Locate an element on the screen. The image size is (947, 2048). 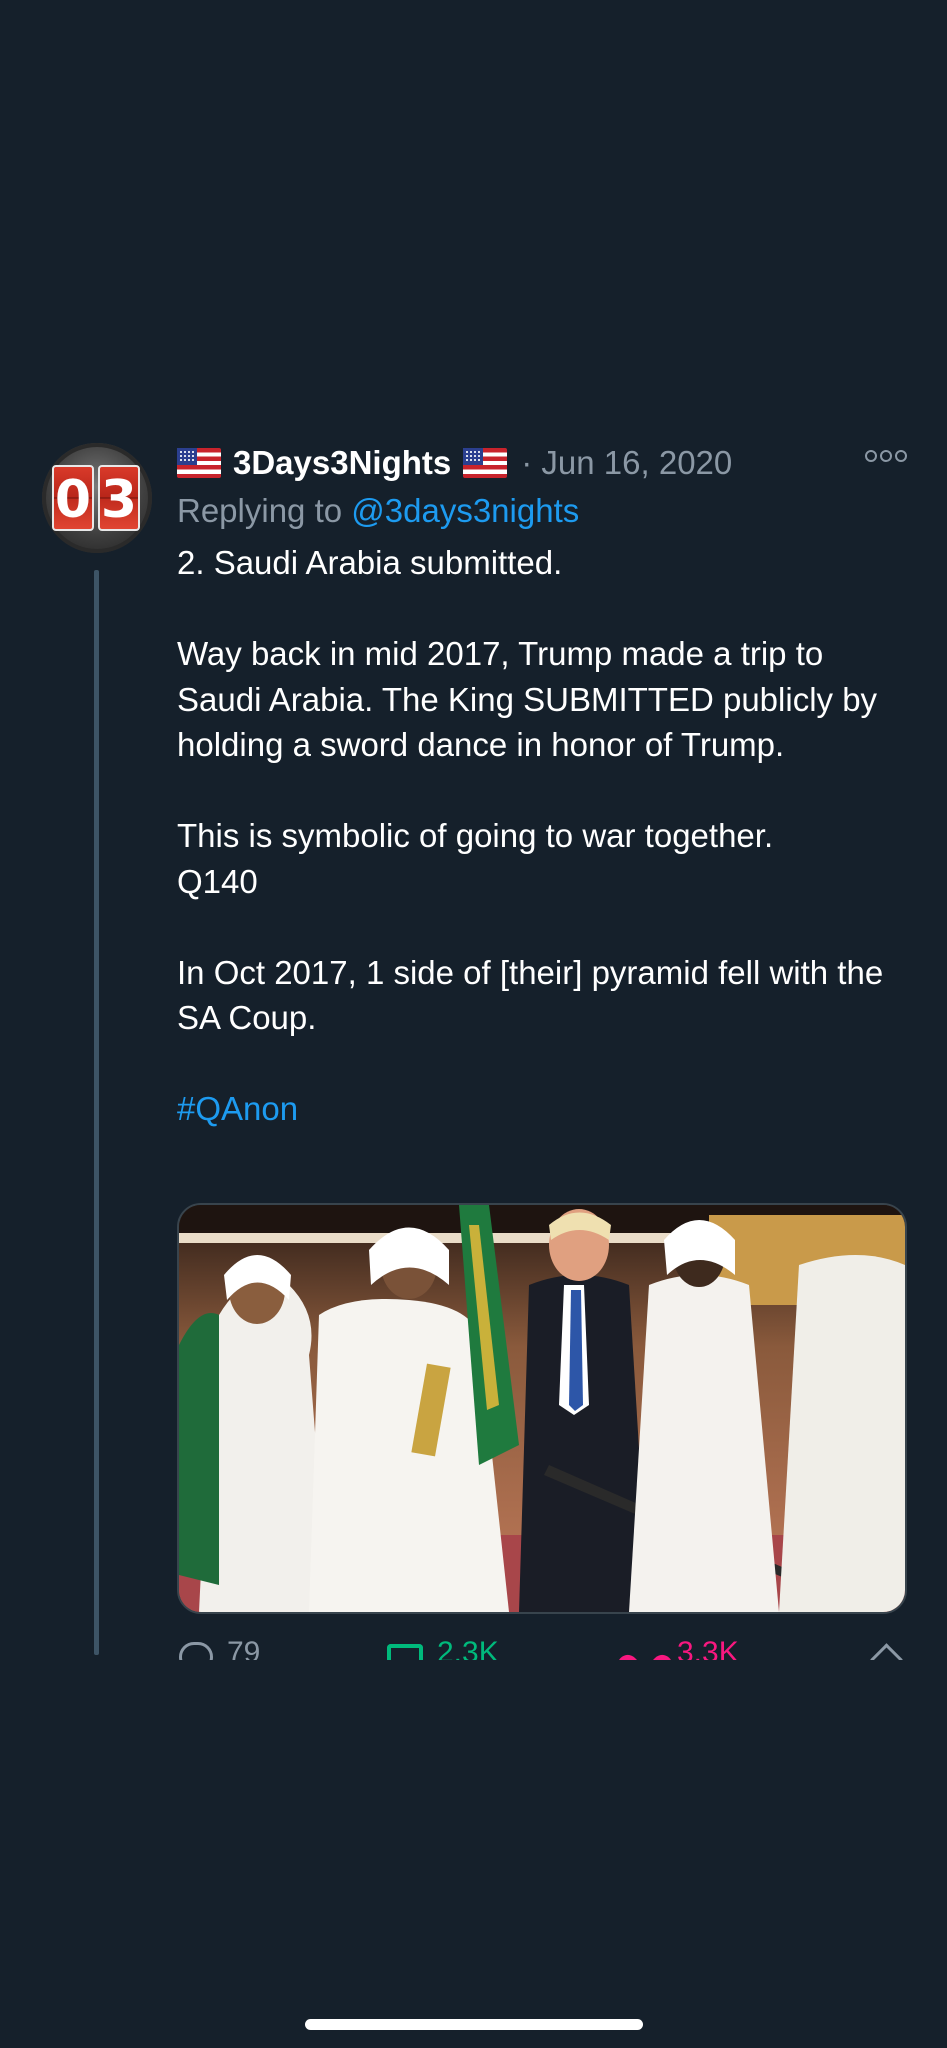
tweet-date: · Jun 16, 2020 is located at coordinates (626, 463).